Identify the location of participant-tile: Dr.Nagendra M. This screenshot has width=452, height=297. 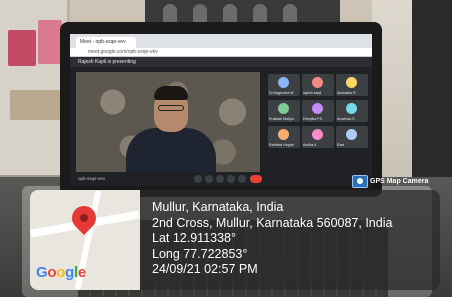
(284, 85).